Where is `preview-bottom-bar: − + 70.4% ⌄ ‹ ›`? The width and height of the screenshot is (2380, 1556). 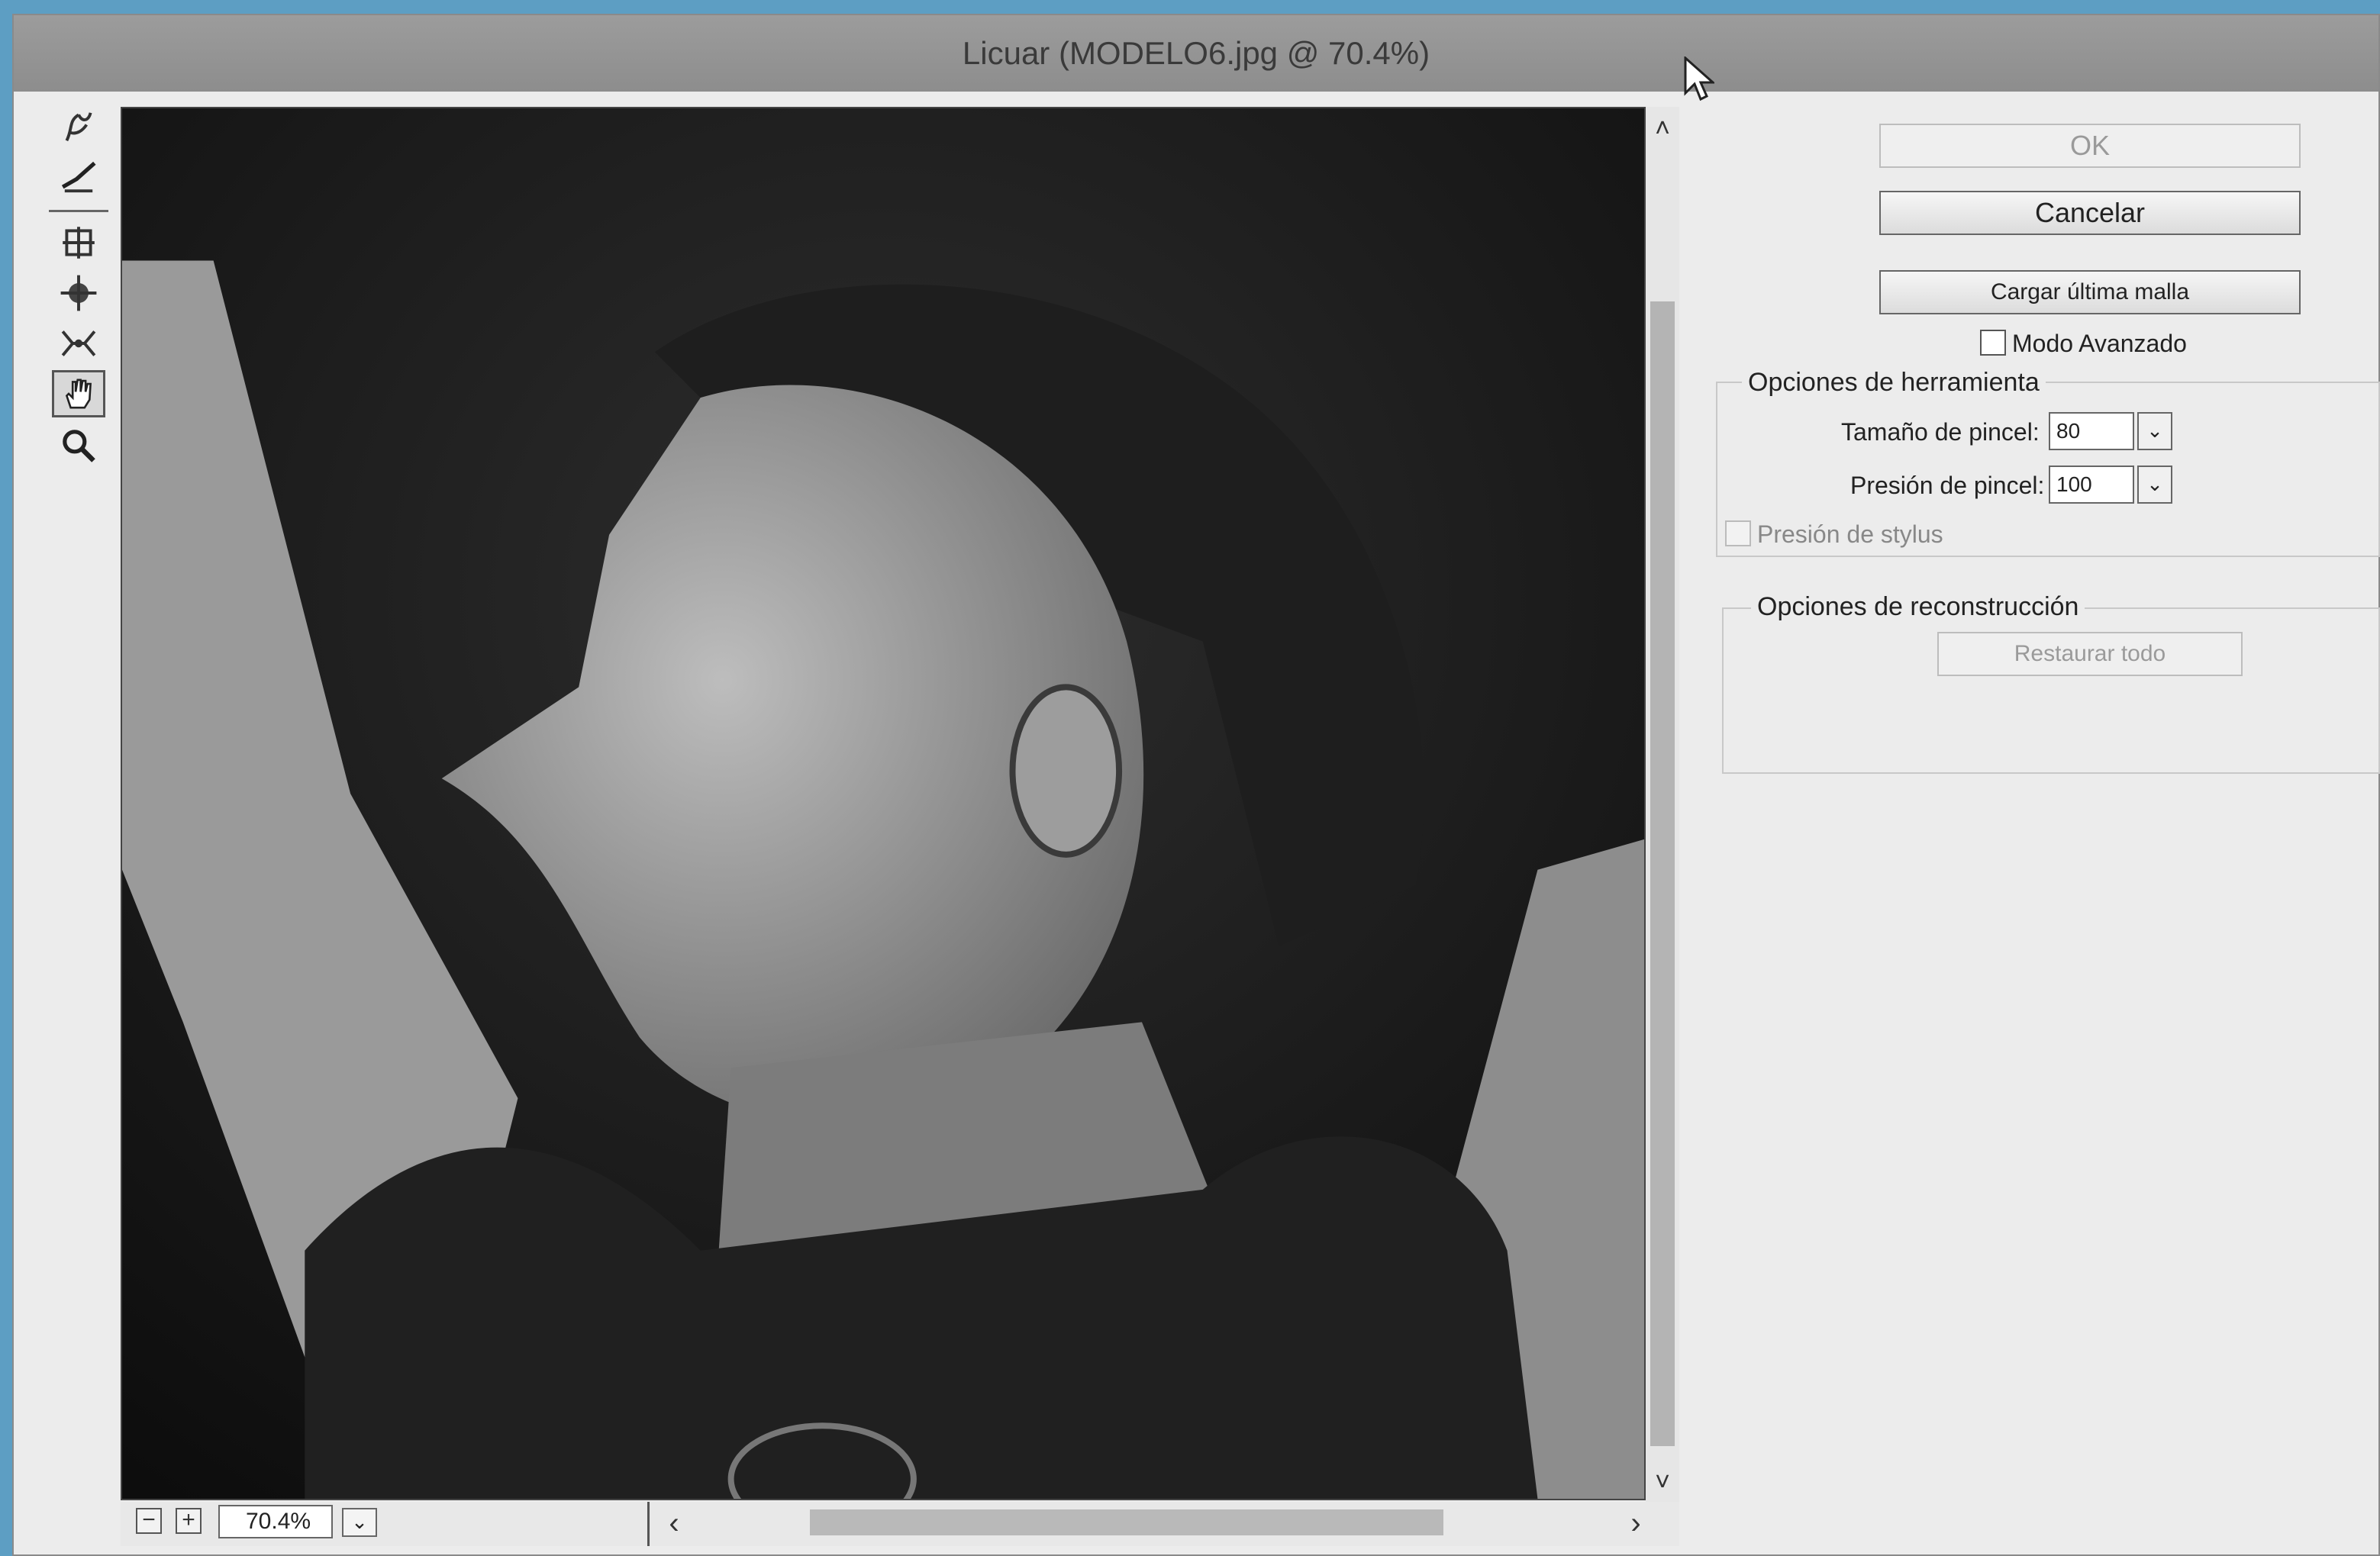 preview-bottom-bar: − + 70.4% ⌄ ‹ › is located at coordinates (900, 1524).